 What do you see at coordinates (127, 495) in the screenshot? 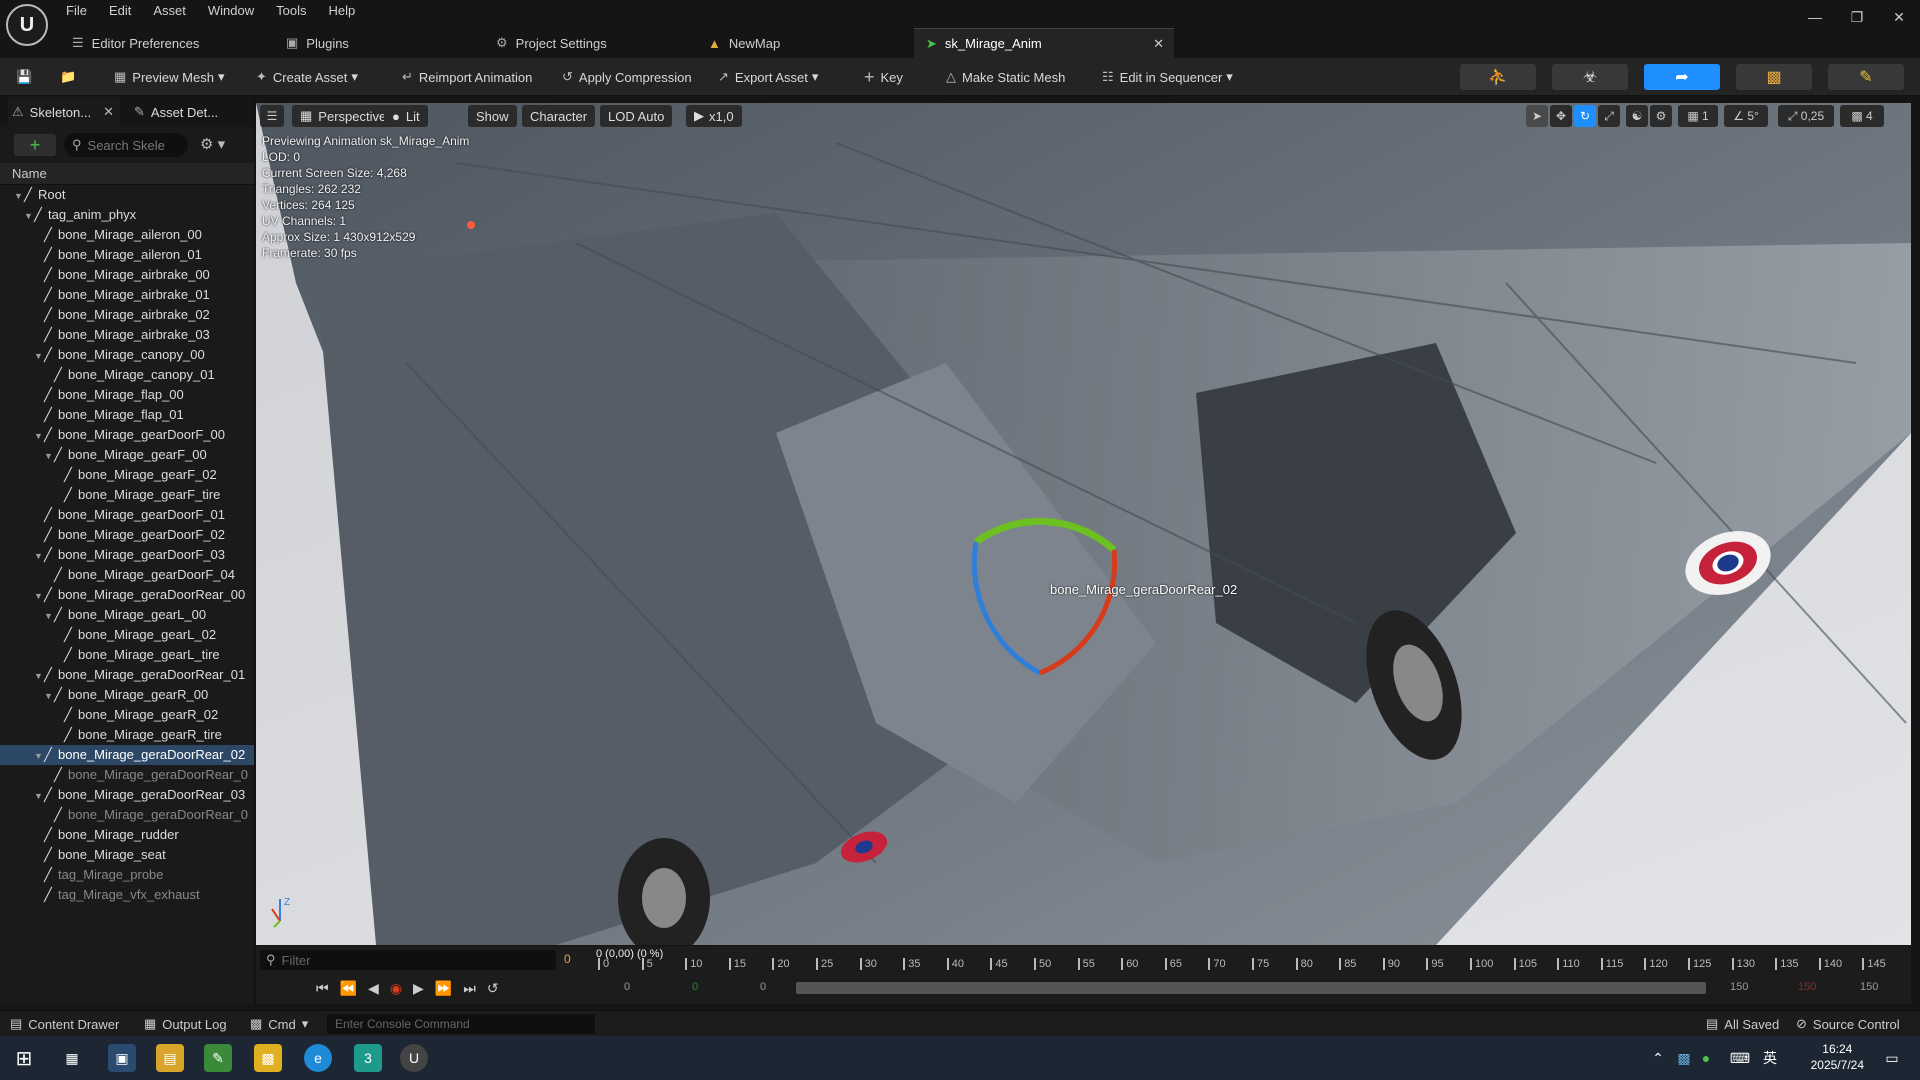
I see `tree-node: ╱ bone_Mirage_gearF_tire` at bounding box center [127, 495].